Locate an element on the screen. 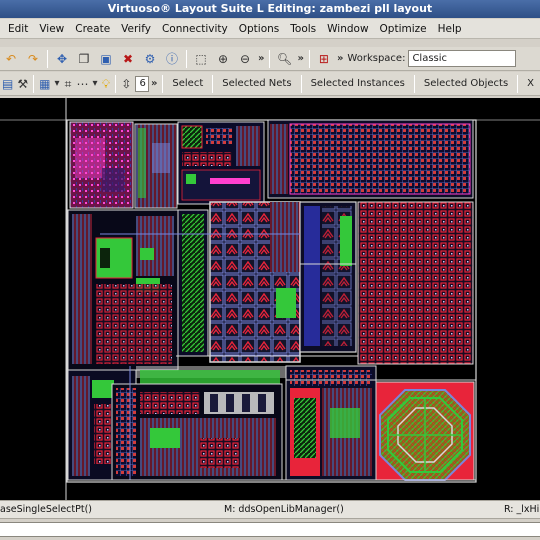 Image resolution: width=540 pixels, height=540 pixels. ruler-icon: ⚒ is located at coordinates (22, 84).